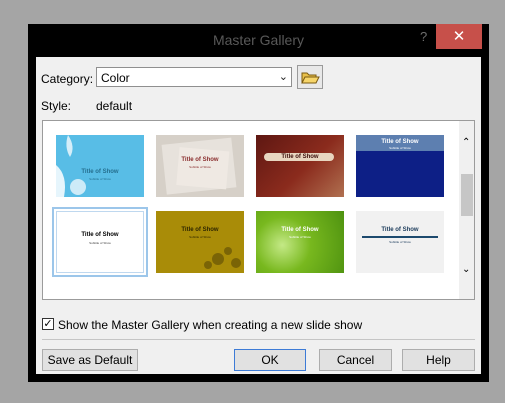 The image size is (505, 403). I want to click on category-value: Color, so click(115, 78).